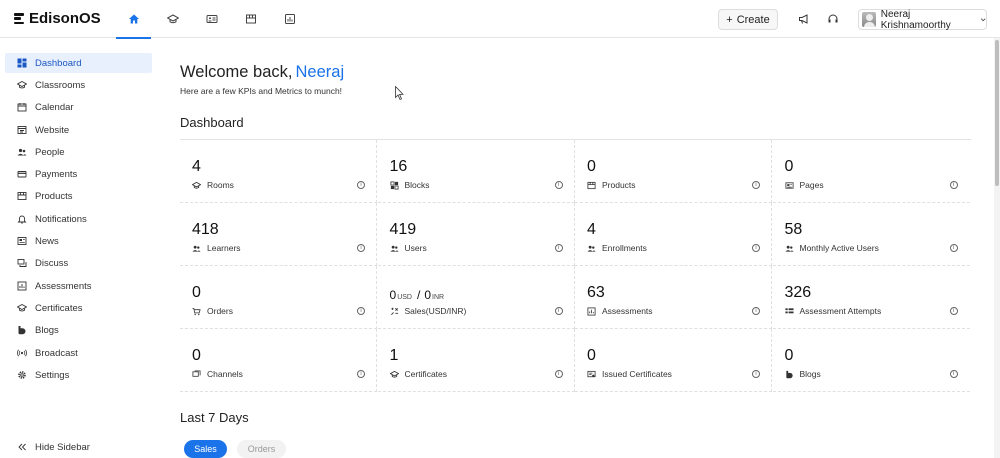 Image resolution: width=1000 pixels, height=458 pixels. I want to click on create-button: + Create, so click(748, 19).